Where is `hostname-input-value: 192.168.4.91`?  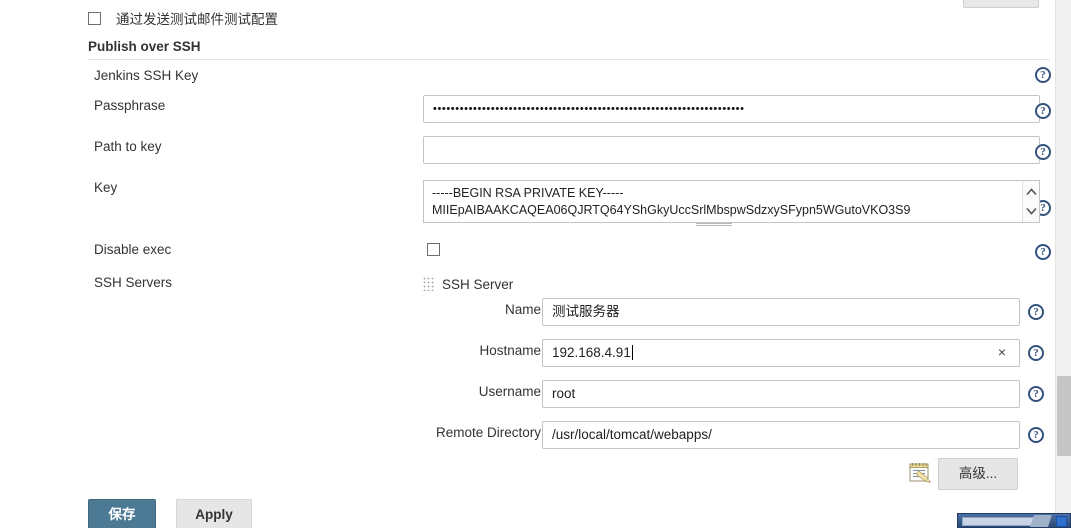
hostname-input-value: 192.168.4.91 is located at coordinates (591, 352).